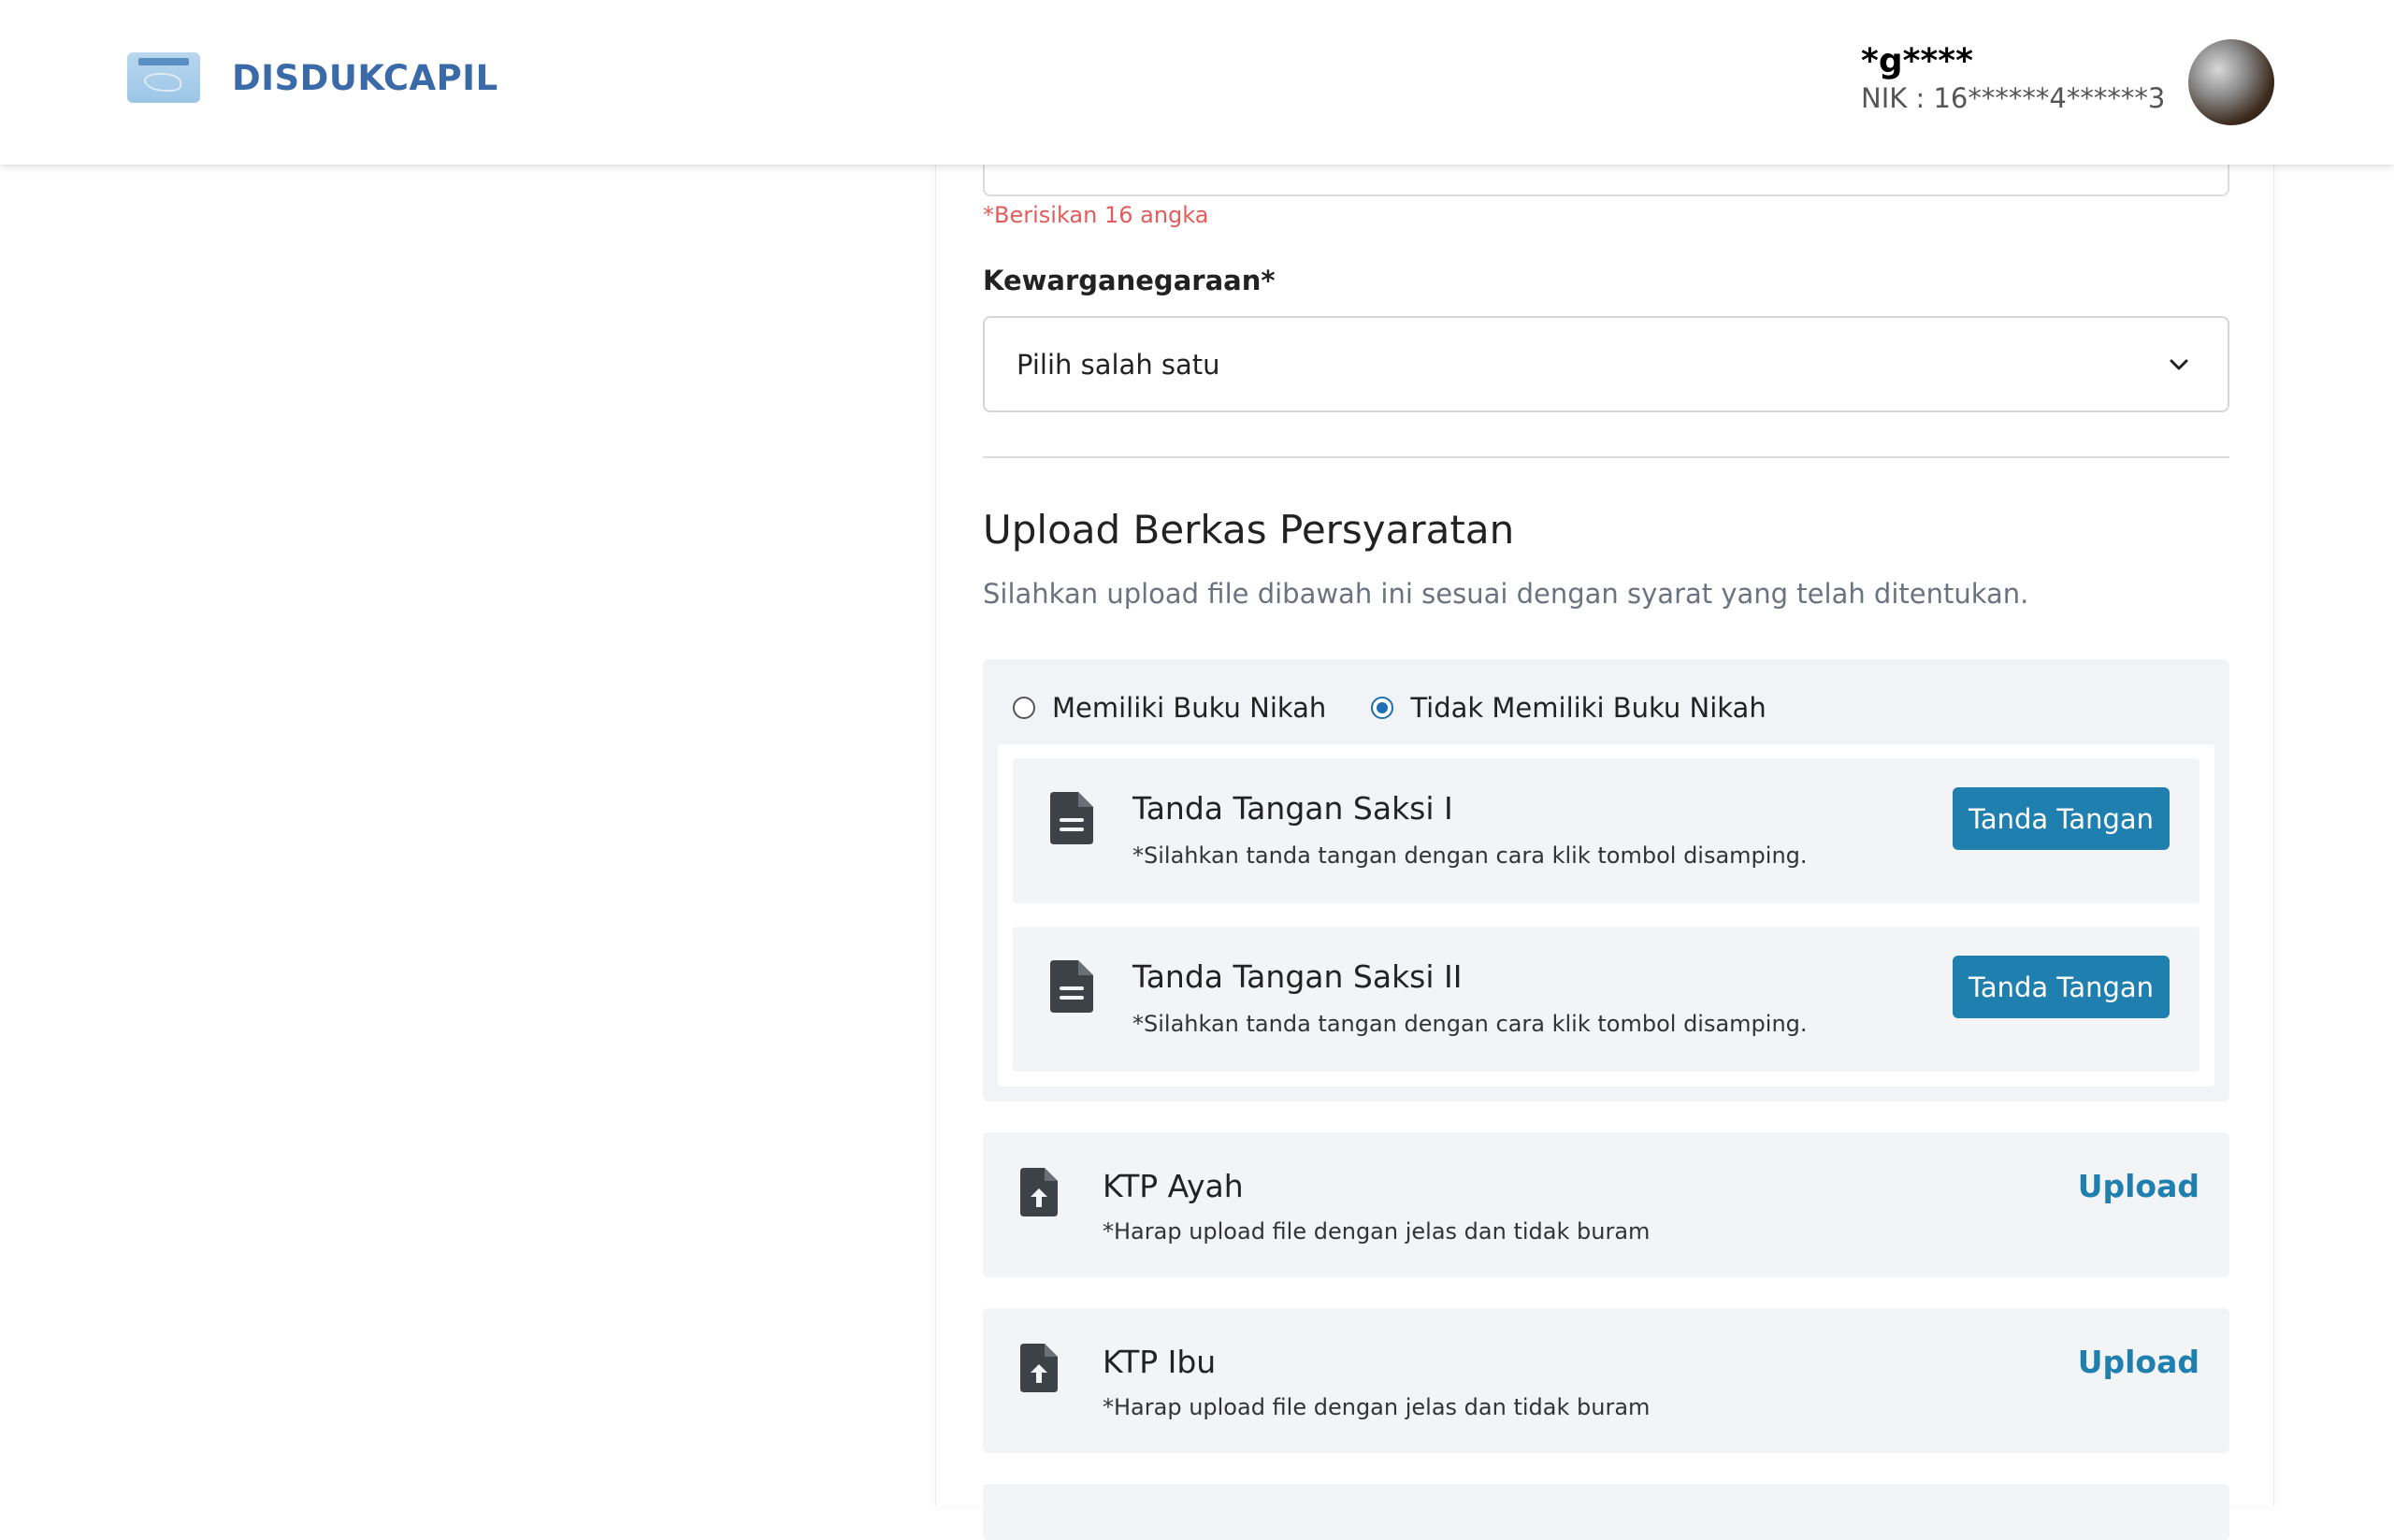 Image resolution: width=2394 pixels, height=1540 pixels. Describe the element at coordinates (1189, 708) in the screenshot. I see `radio-label: Memiliki Buku Nikah` at that location.